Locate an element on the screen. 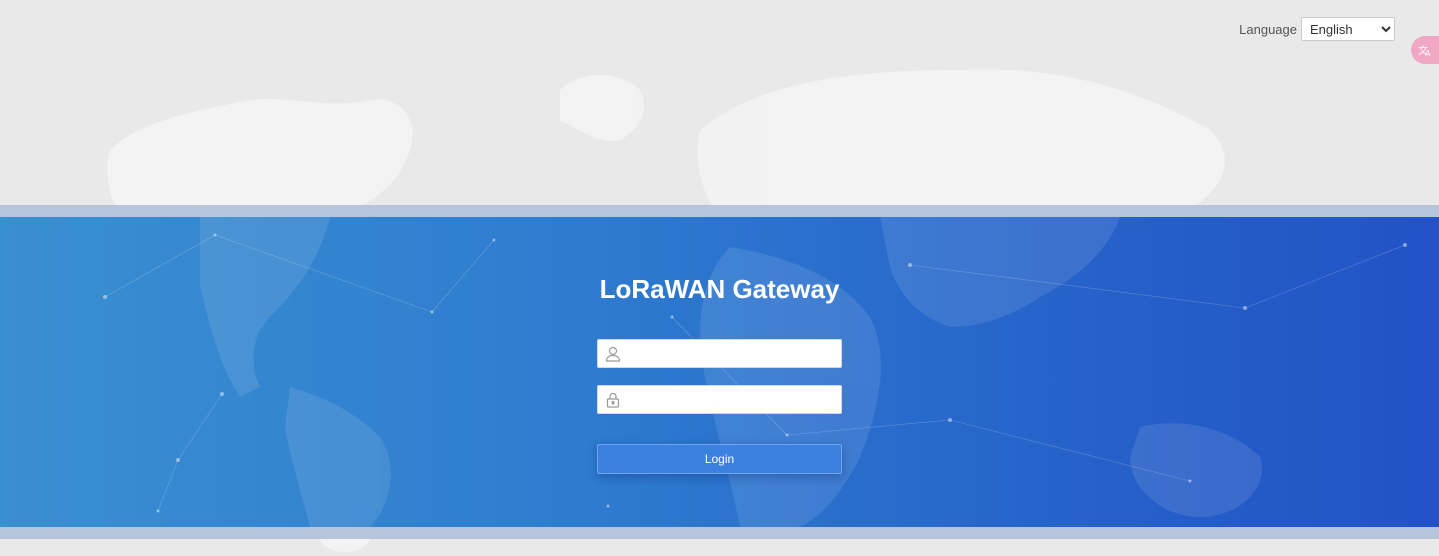 The width and height of the screenshot is (1439, 556). band-bottom-stripe is located at coordinates (719, 533).